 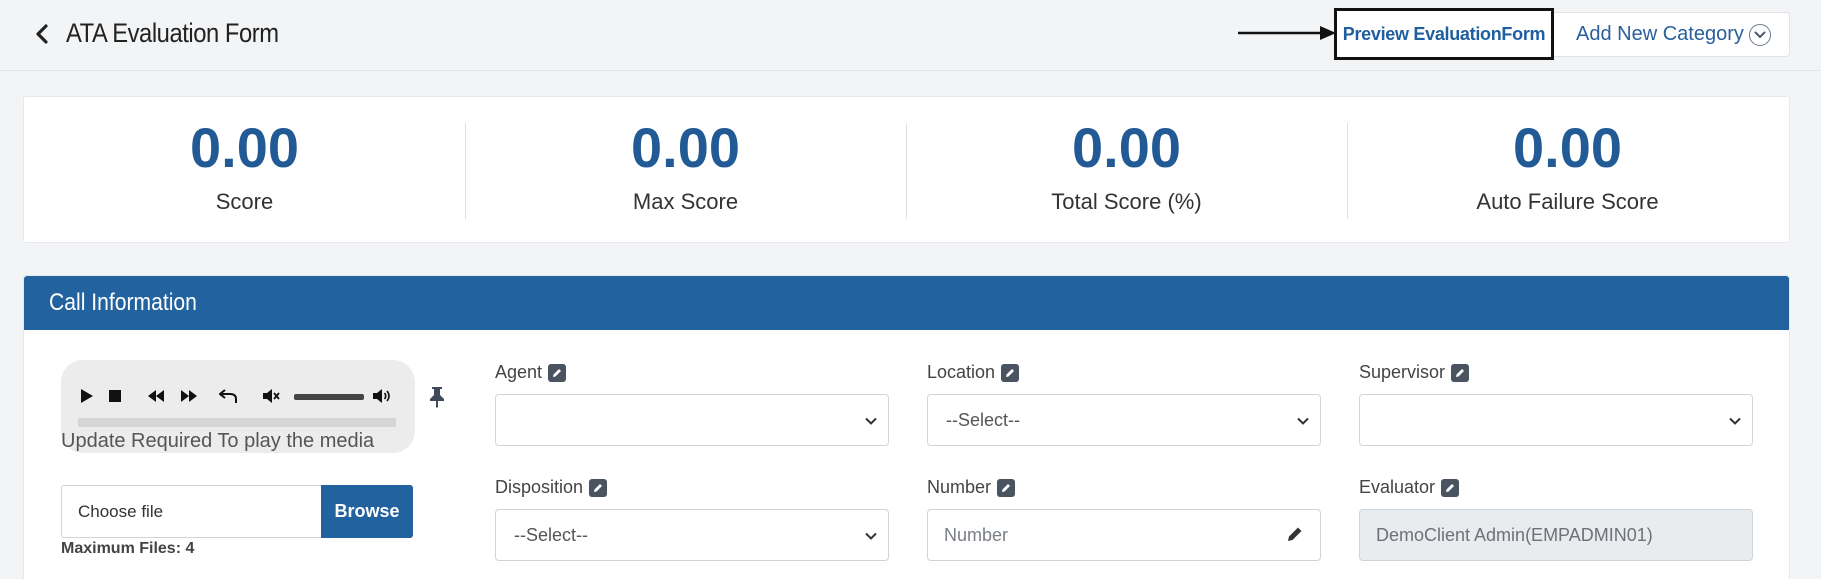 What do you see at coordinates (1124, 420) in the screenshot?
I see `location-select: --Select--` at bounding box center [1124, 420].